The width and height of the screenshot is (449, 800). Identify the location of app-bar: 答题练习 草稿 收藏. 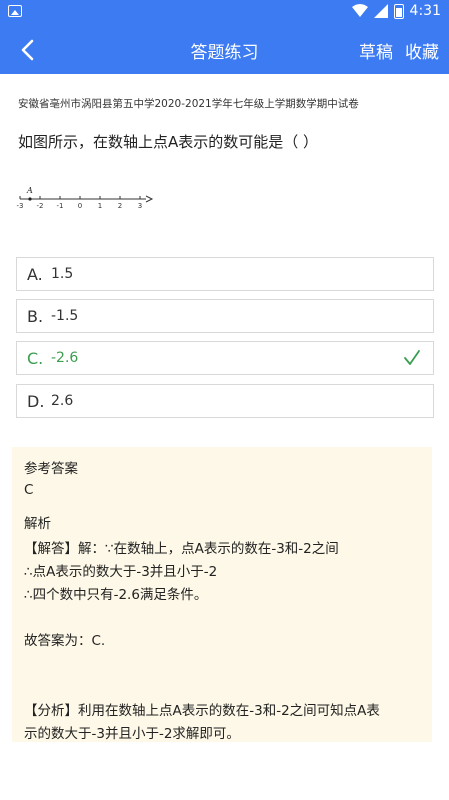
(224, 50).